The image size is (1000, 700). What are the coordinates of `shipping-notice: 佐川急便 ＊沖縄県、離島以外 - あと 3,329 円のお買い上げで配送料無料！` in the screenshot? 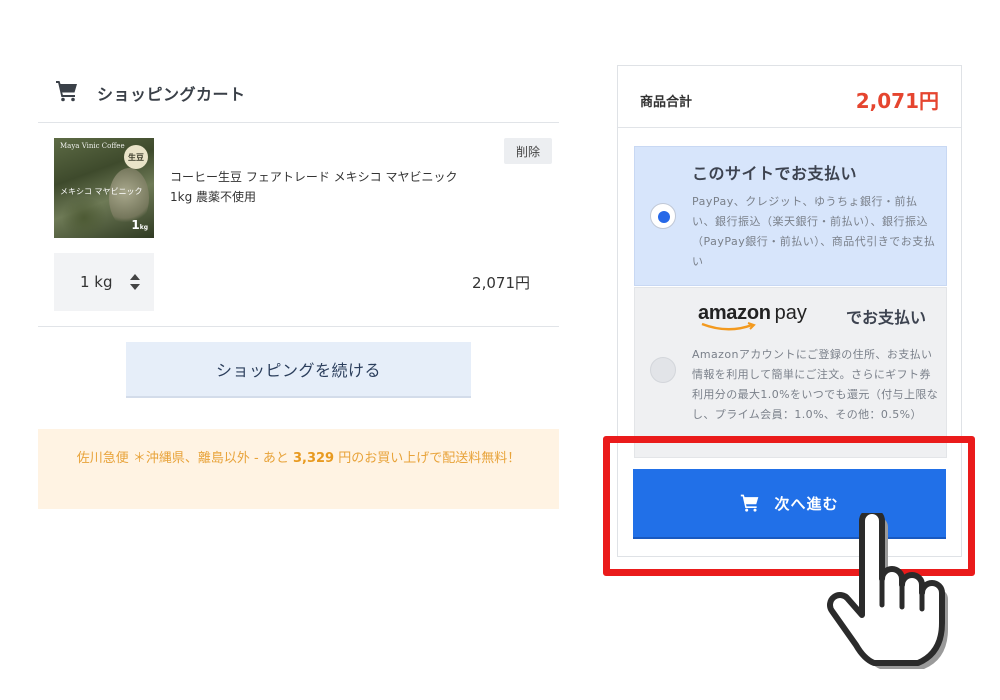 It's located at (298, 469).